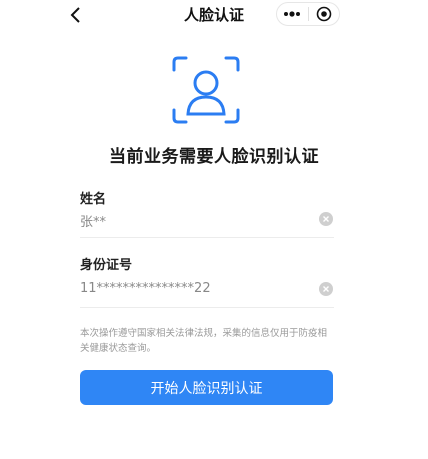 Image resolution: width=428 pixels, height=459 pixels. I want to click on name-value: 张**, so click(93, 220).